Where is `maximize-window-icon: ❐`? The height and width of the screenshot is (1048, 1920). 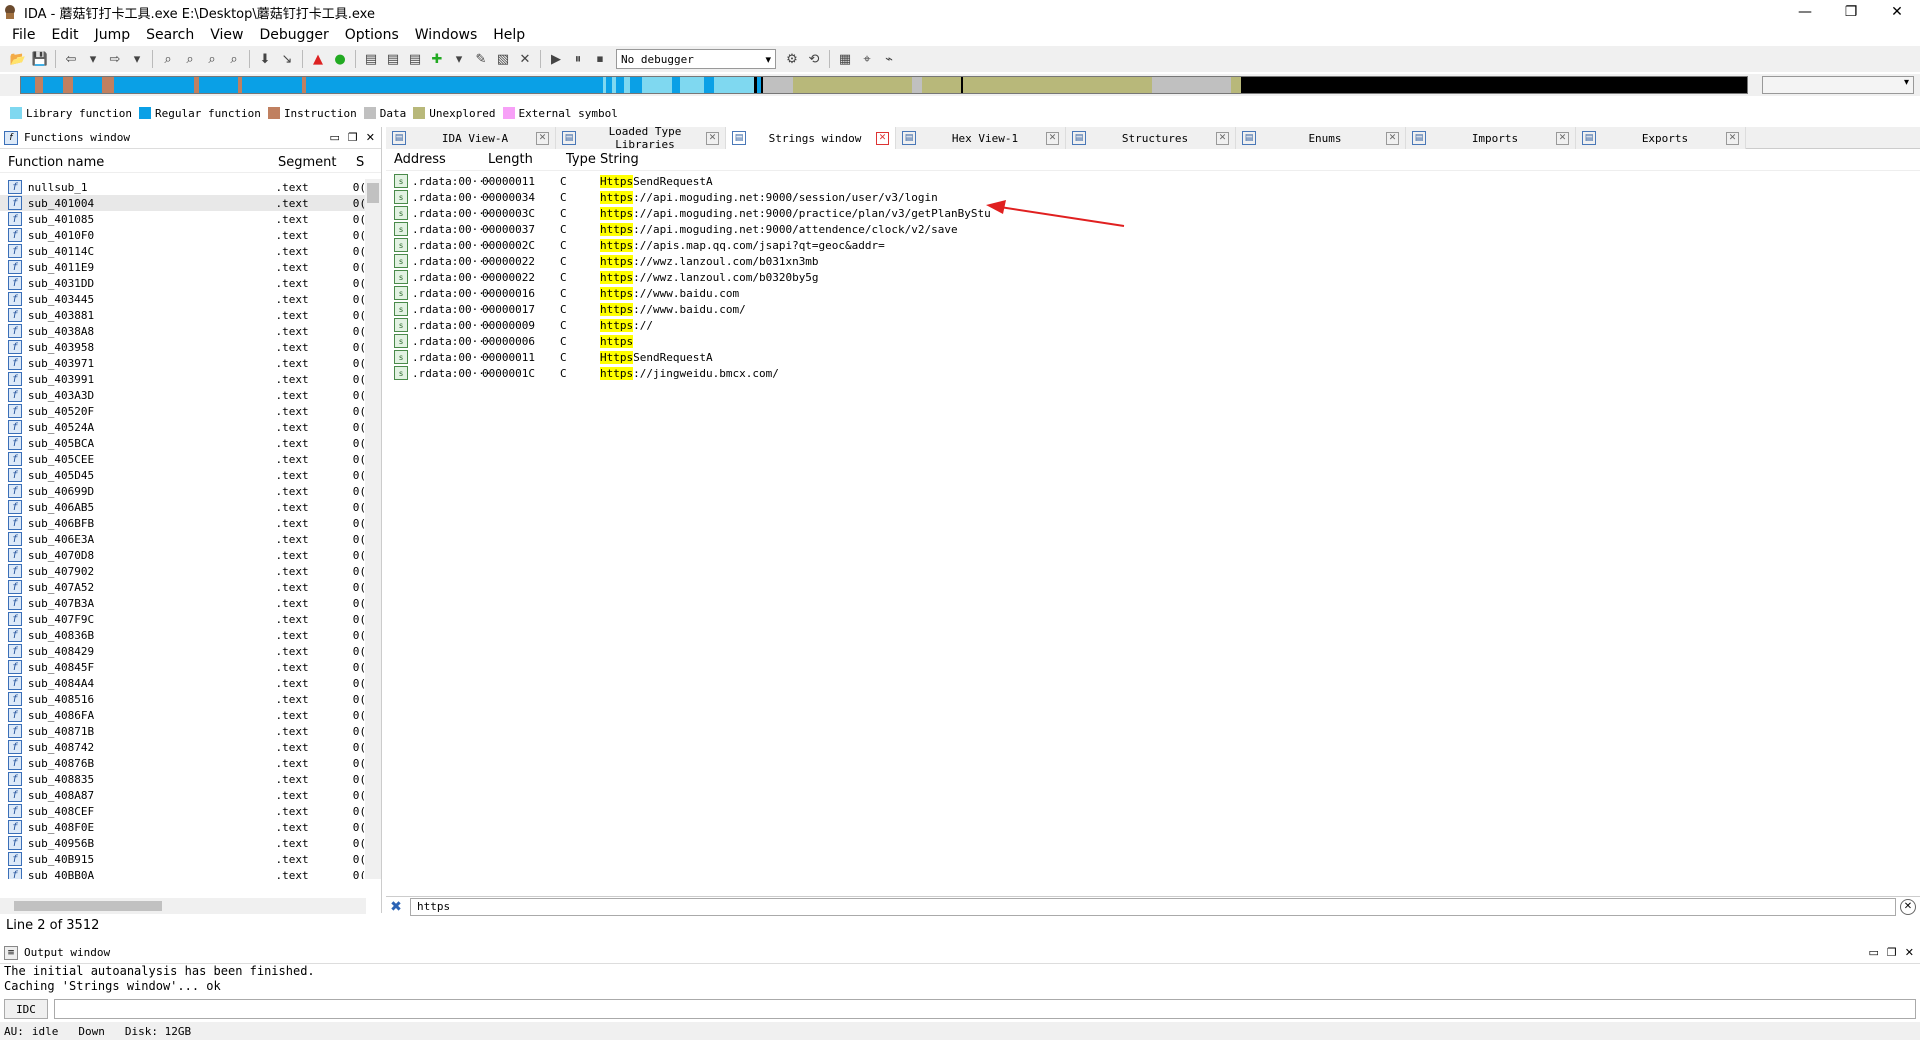
maximize-window-icon: ❐ is located at coordinates (1892, 952).